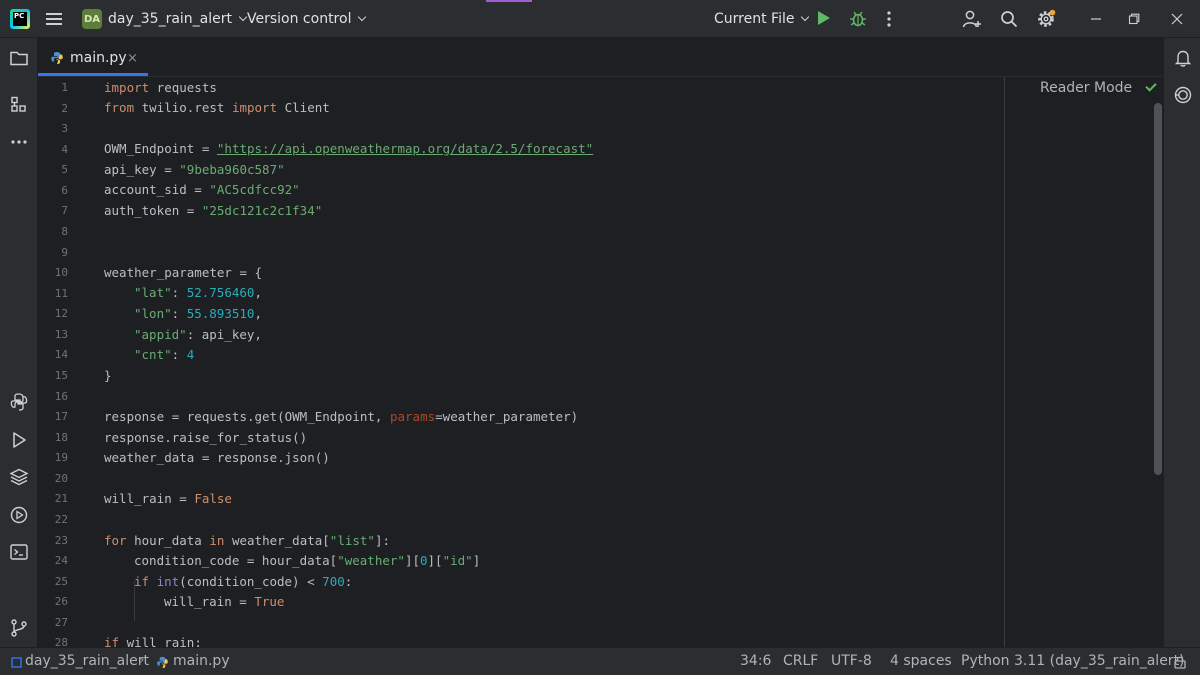  Describe the element at coordinates (64, 252) in the screenshot. I see `line-number: 9` at that location.